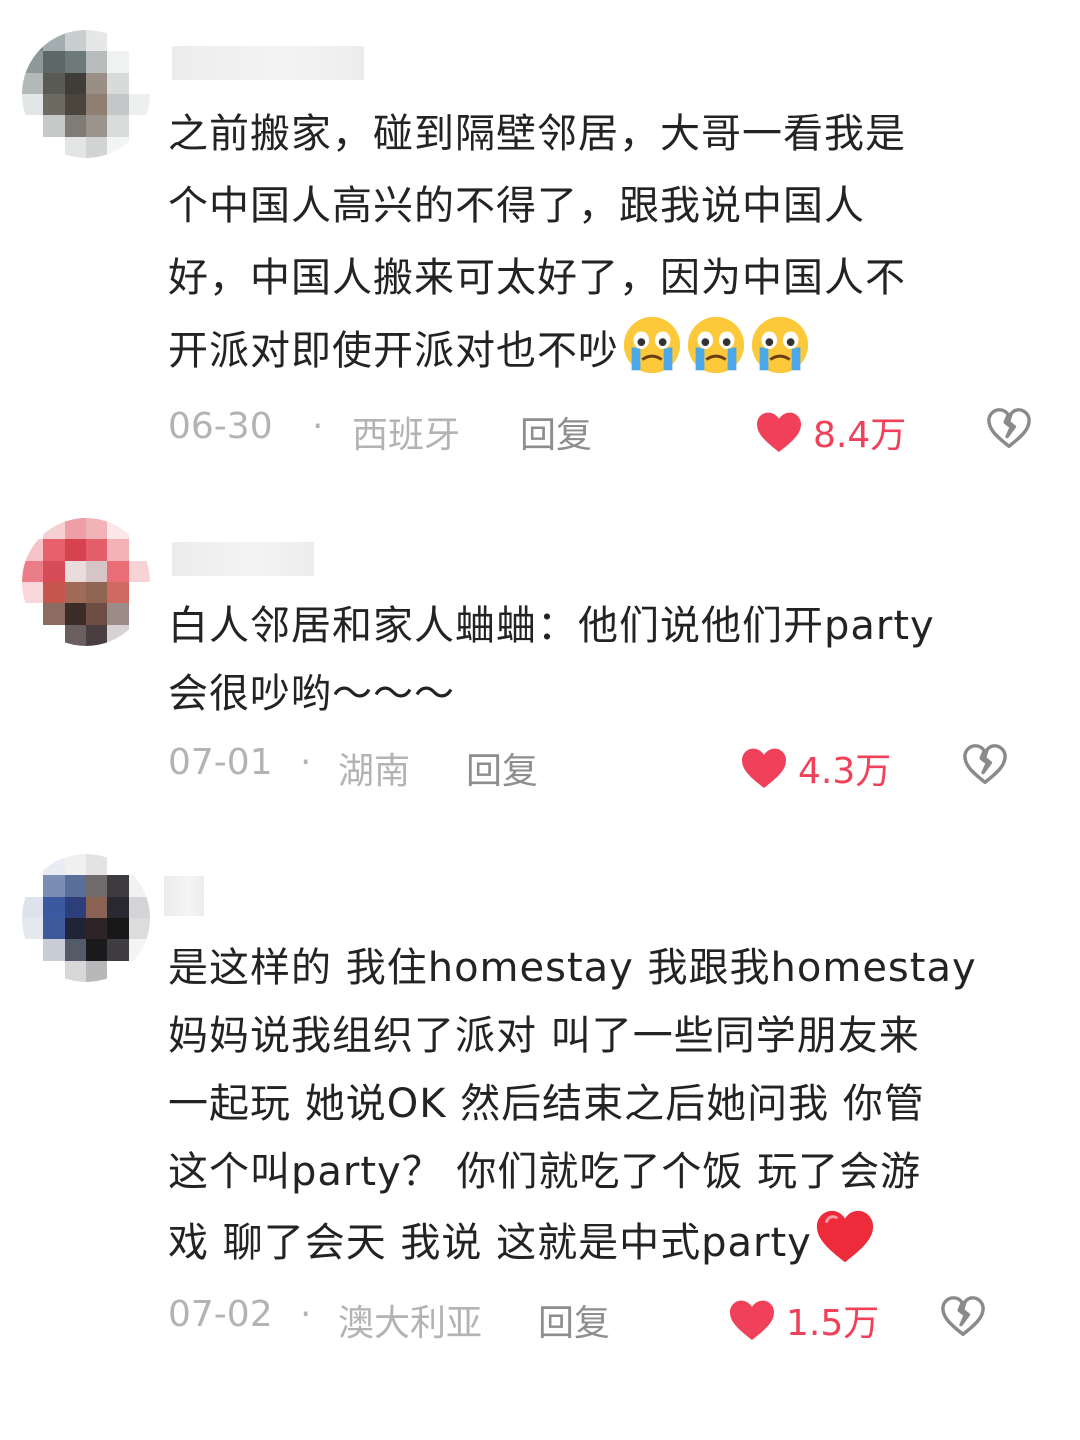 The height and width of the screenshot is (1440, 1080). Describe the element at coordinates (820, 767) in the screenshot. I see `like-button: 4.3万` at that location.